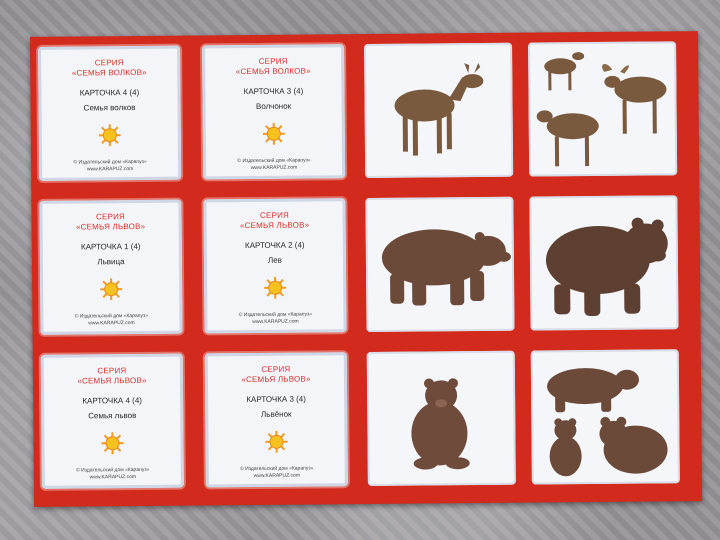 The width and height of the screenshot is (720, 540). I want to click on picture-card-bear-cub, so click(441, 418).